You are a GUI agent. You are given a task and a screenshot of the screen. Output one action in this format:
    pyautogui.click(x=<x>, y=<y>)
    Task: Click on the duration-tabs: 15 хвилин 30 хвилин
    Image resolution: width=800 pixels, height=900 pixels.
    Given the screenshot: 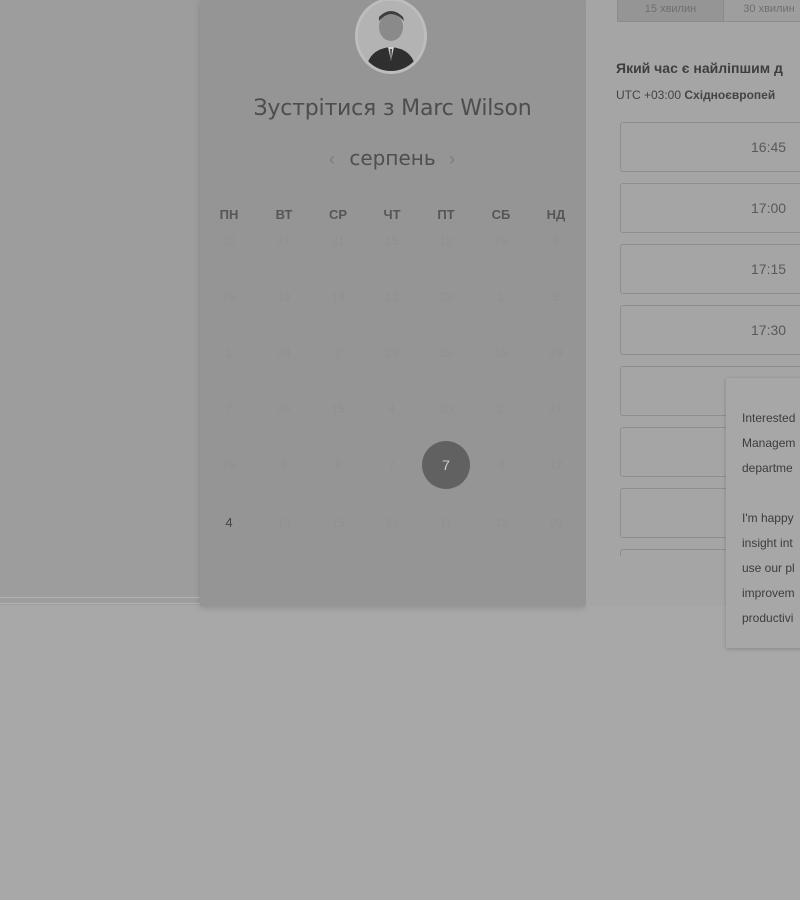 What is the action you would take?
    pyautogui.click(x=708, y=12)
    